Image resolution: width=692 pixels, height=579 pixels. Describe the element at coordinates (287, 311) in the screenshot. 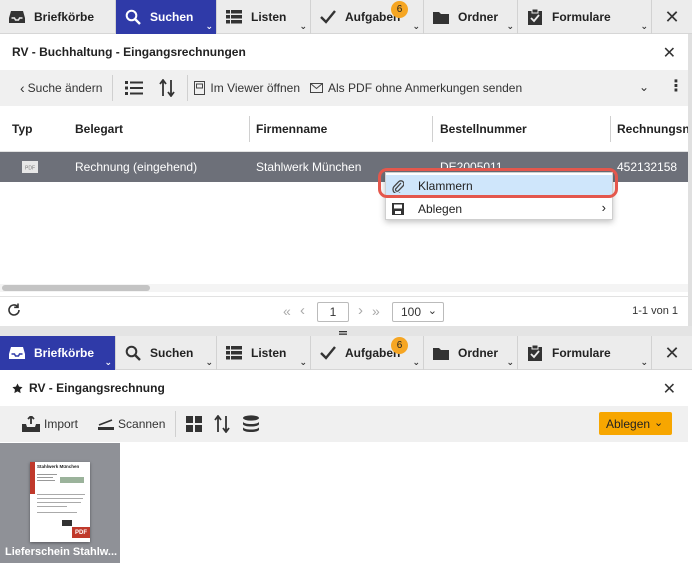

I see `first-page-icon: «` at that location.